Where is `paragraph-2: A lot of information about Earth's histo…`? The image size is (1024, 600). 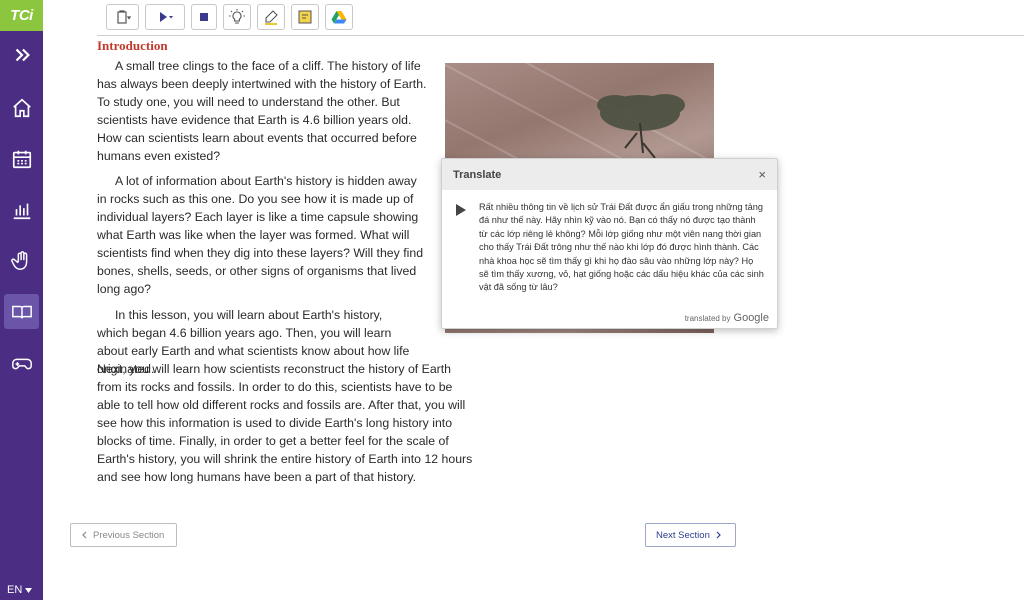
paragraph-2: A lot of information about Earth's histo… is located at coordinates (260, 235).